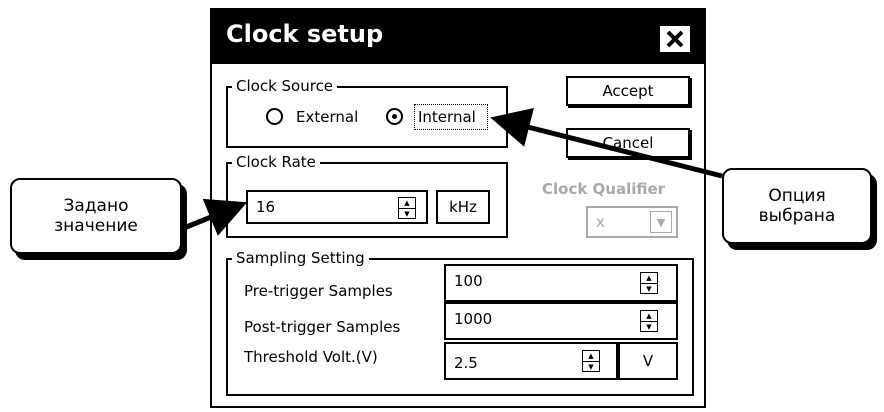 The image size is (884, 412). Describe the element at coordinates (606, 143) in the screenshot. I see `arrow-to-internal-option` at that location.